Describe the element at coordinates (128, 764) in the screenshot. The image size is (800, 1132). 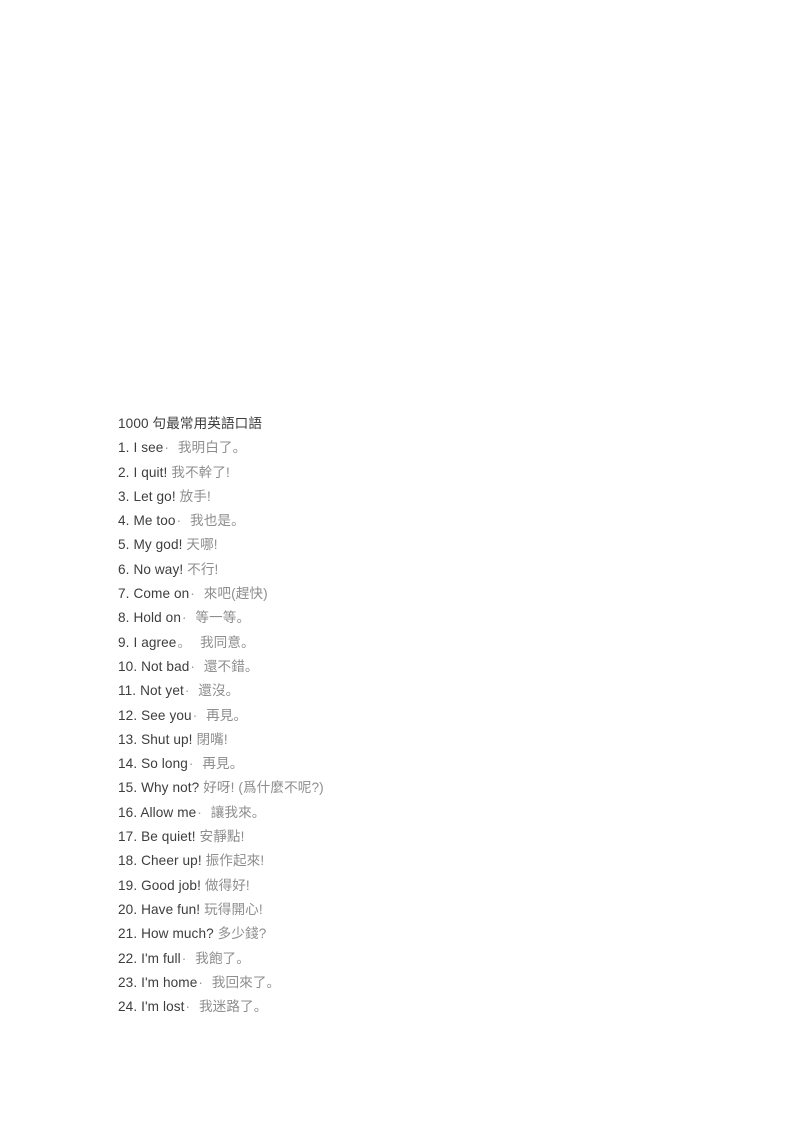
I see `phrase-number: 14.` at that location.